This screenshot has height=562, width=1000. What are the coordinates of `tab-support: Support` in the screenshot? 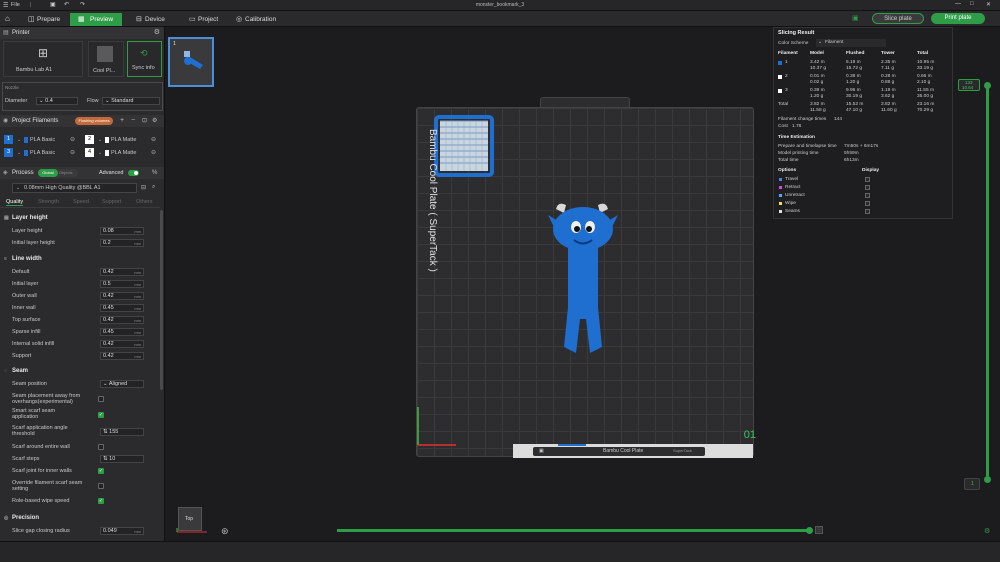 It's located at (111, 202).